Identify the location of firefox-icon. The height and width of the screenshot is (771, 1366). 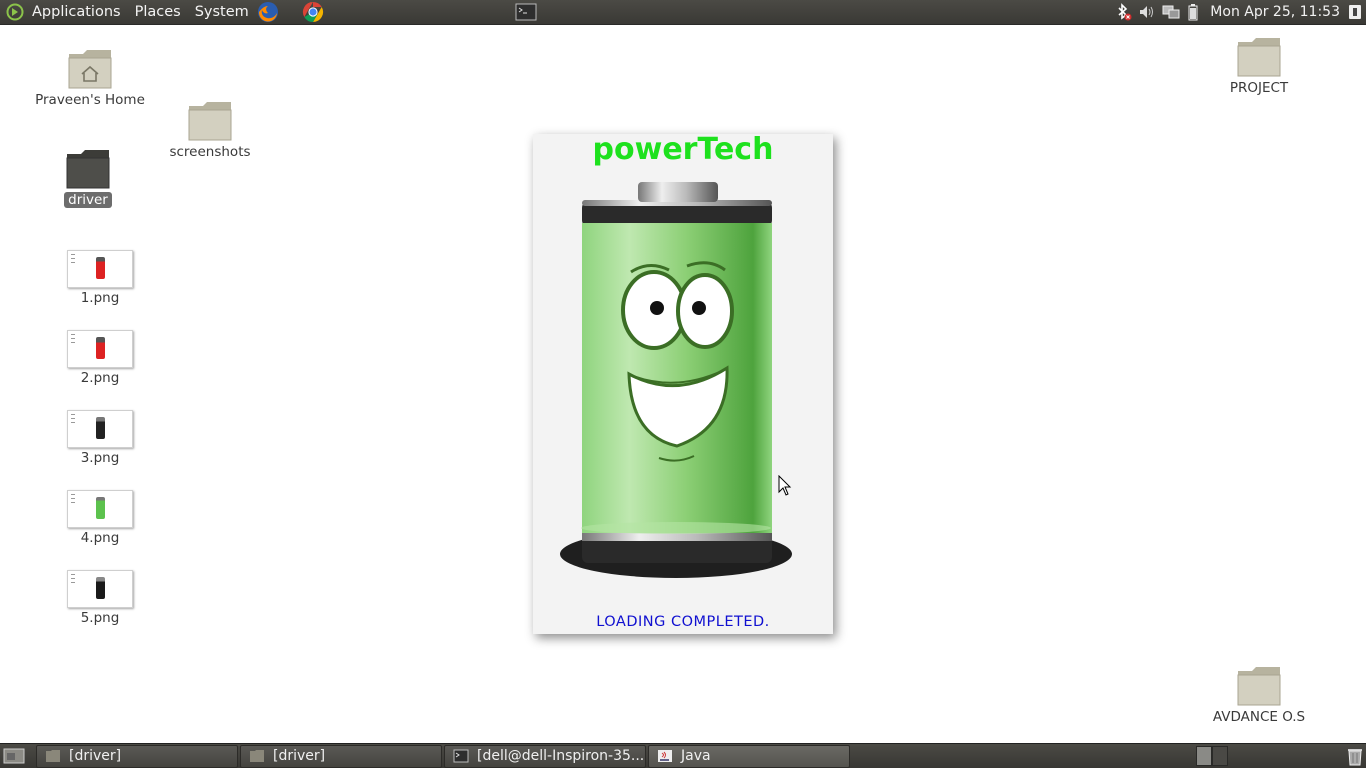
(268, 12).